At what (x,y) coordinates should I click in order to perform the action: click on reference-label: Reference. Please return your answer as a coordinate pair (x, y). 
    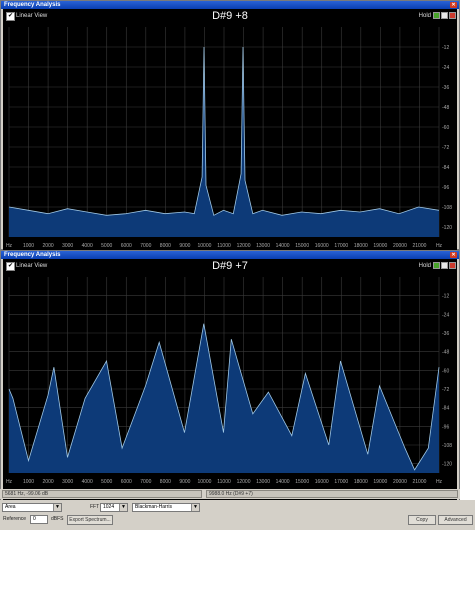
    Looking at the image, I should click on (15, 519).